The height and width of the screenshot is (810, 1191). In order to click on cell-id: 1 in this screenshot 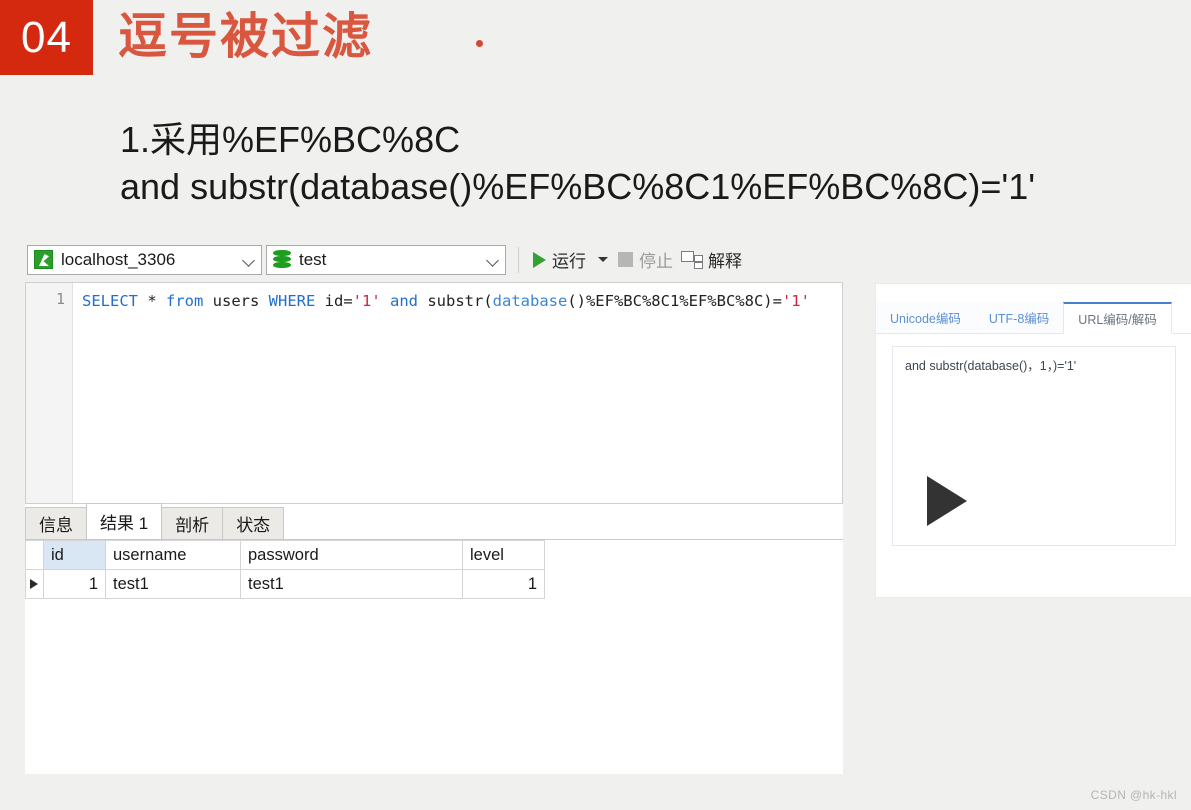, I will do `click(74, 584)`.